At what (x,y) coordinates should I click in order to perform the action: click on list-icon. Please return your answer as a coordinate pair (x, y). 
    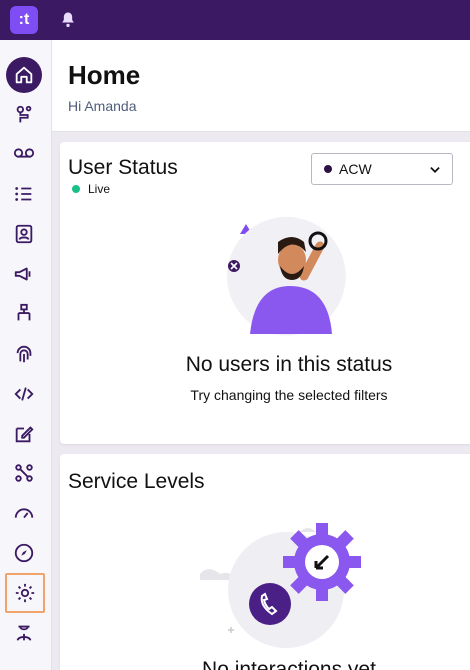
    Looking at the image, I should click on (24, 194).